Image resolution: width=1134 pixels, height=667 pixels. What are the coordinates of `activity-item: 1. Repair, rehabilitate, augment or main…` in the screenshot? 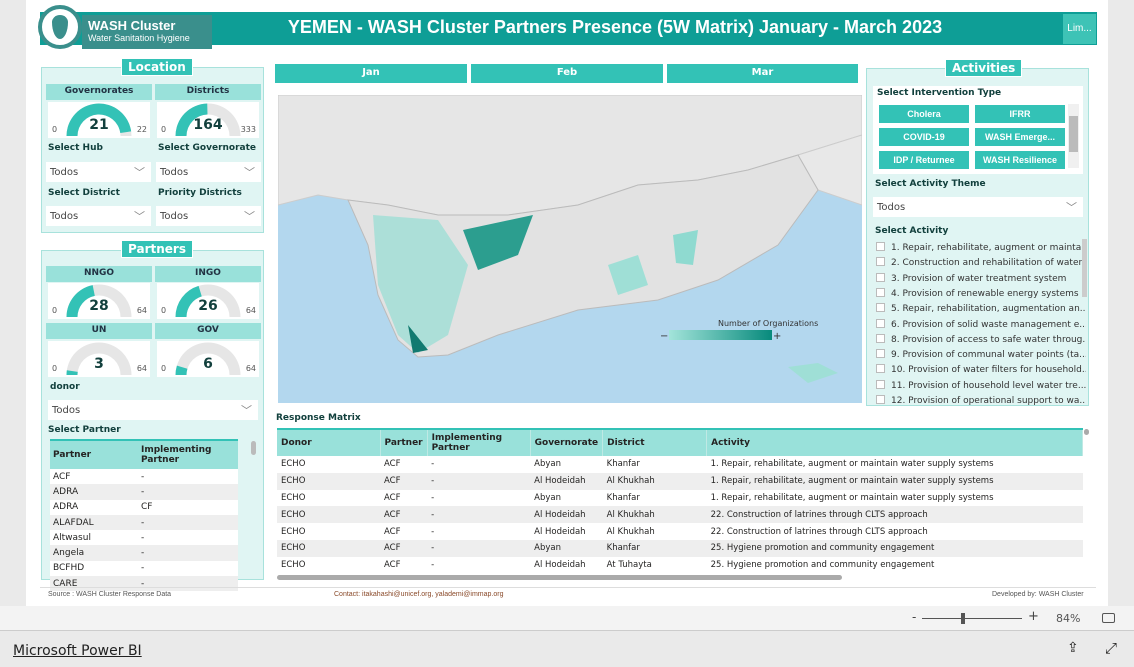 It's located at (981, 247).